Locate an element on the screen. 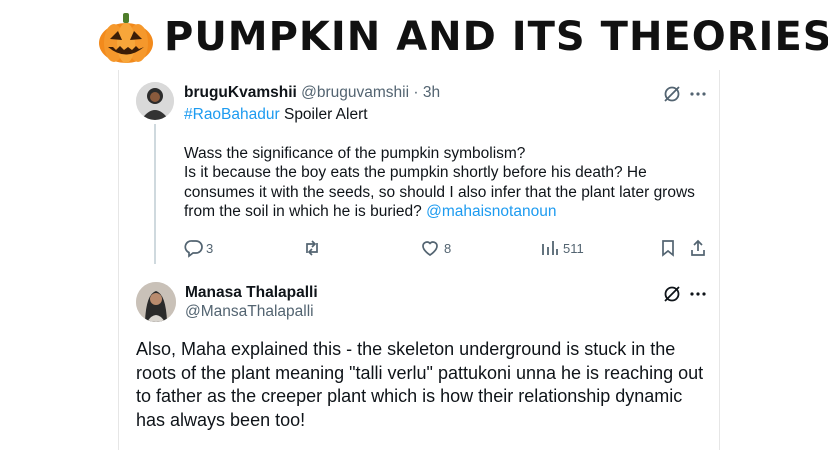  hashtag-link: #RaoBahadur is located at coordinates (232, 114).